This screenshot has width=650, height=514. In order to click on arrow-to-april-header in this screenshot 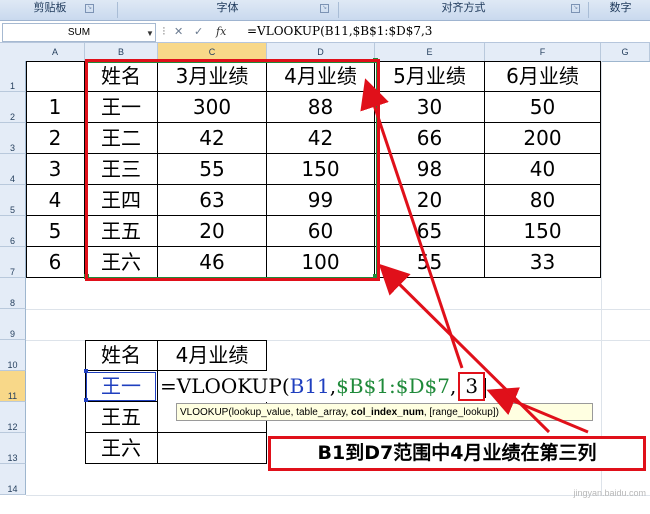, I will do `click(412, 223)`.